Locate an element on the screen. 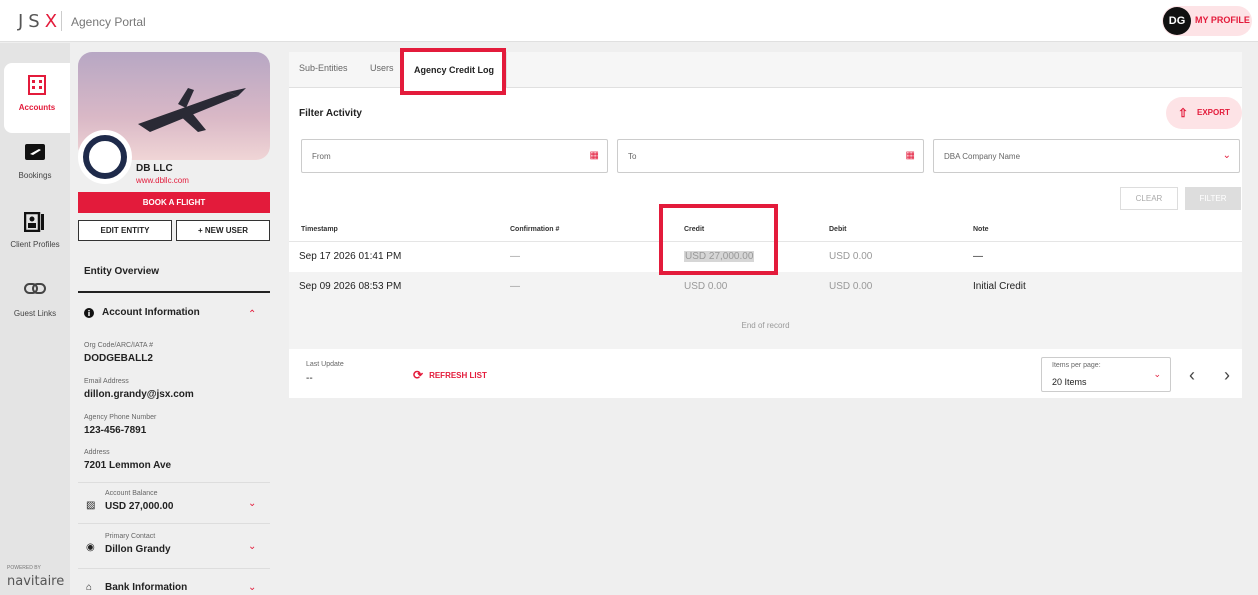  jsx-logo: JSX is located at coordinates (40, 21).